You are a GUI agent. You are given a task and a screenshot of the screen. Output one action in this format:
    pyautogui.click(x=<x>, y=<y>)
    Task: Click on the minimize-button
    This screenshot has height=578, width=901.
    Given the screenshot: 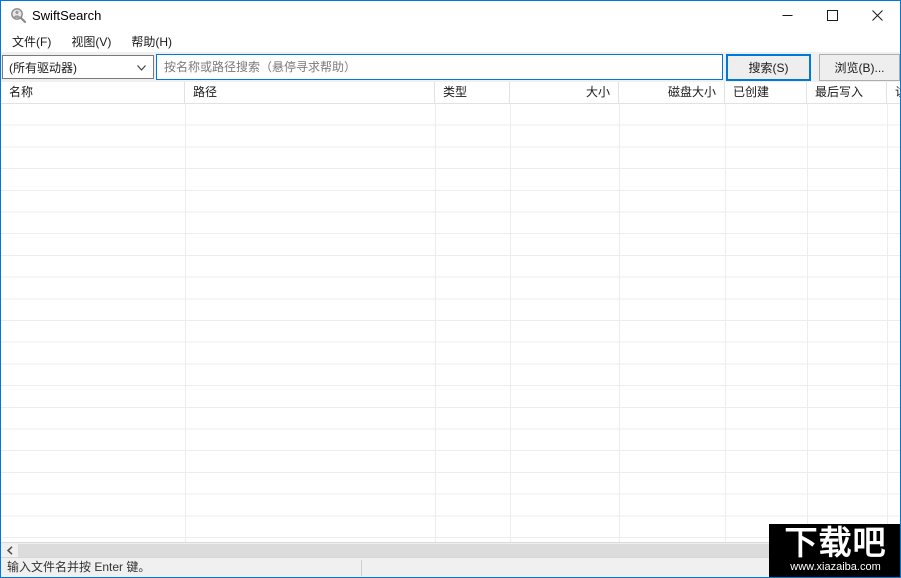 What is the action you would take?
    pyautogui.click(x=787, y=15)
    